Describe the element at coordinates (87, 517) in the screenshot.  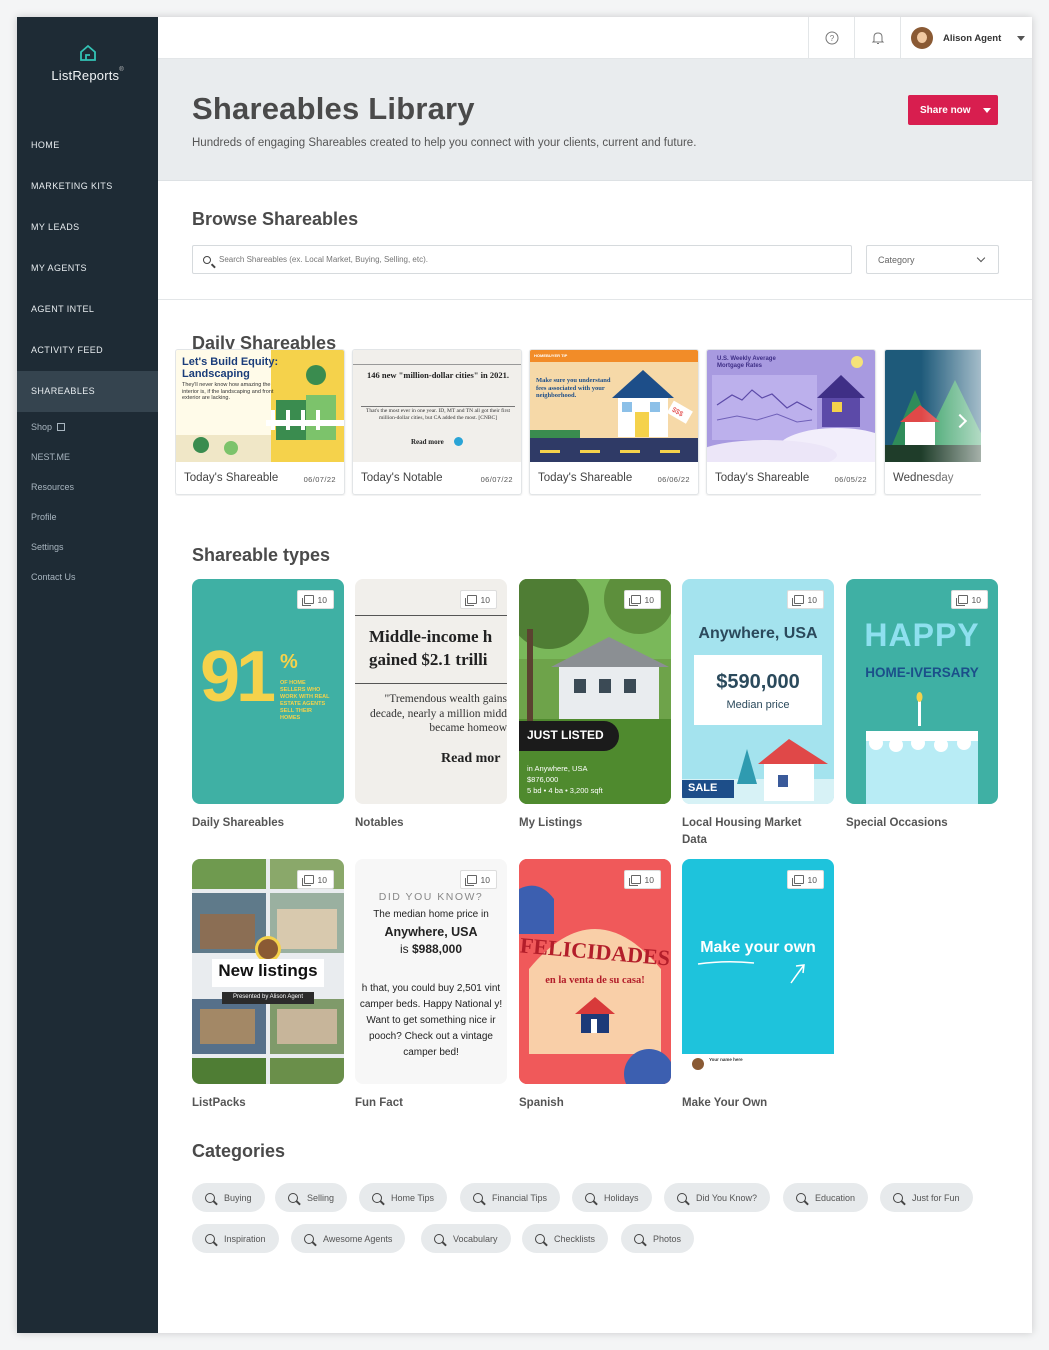
I see `sidebar-item-profile: Profile` at that location.